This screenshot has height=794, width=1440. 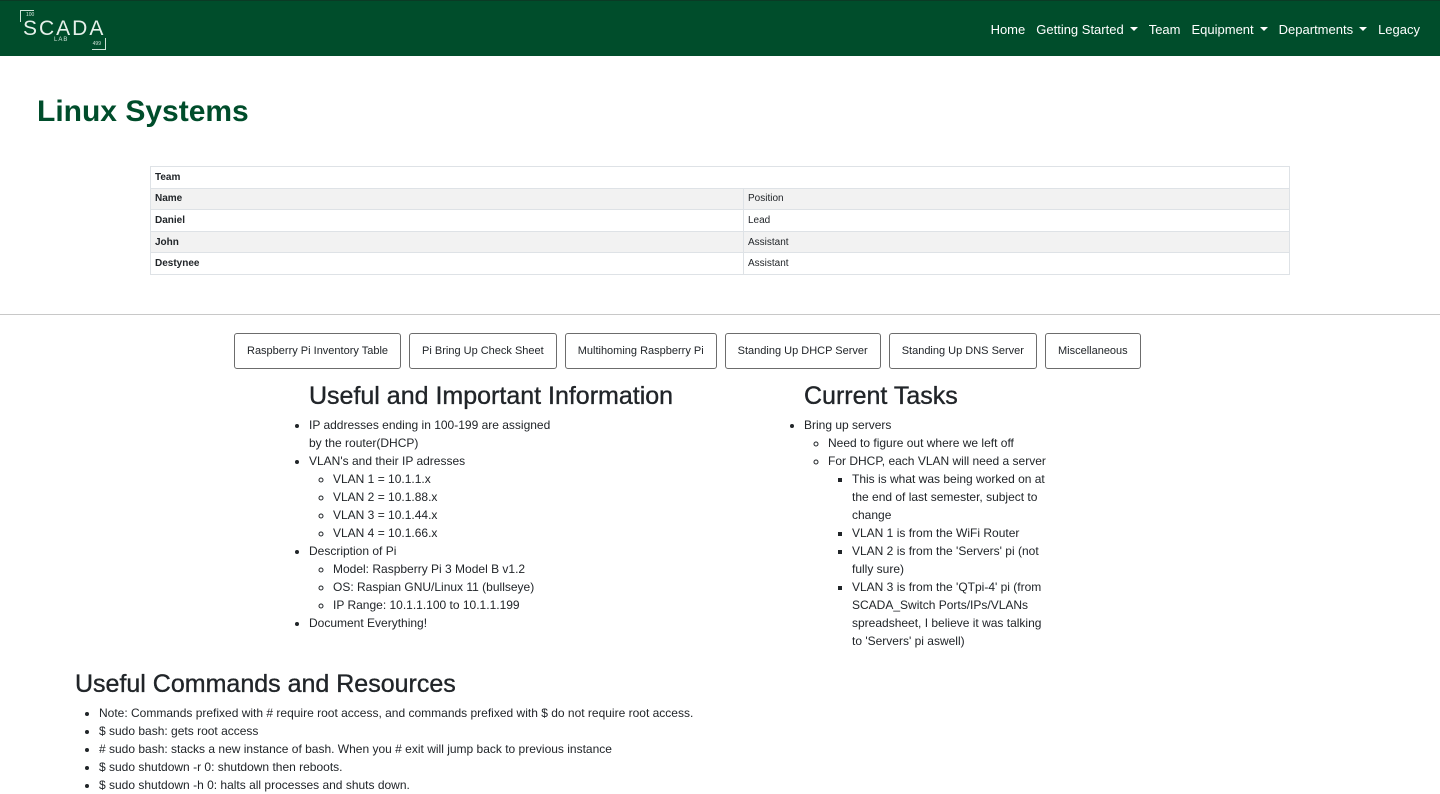 I want to click on table-row: John Assistant, so click(x=720, y=242).